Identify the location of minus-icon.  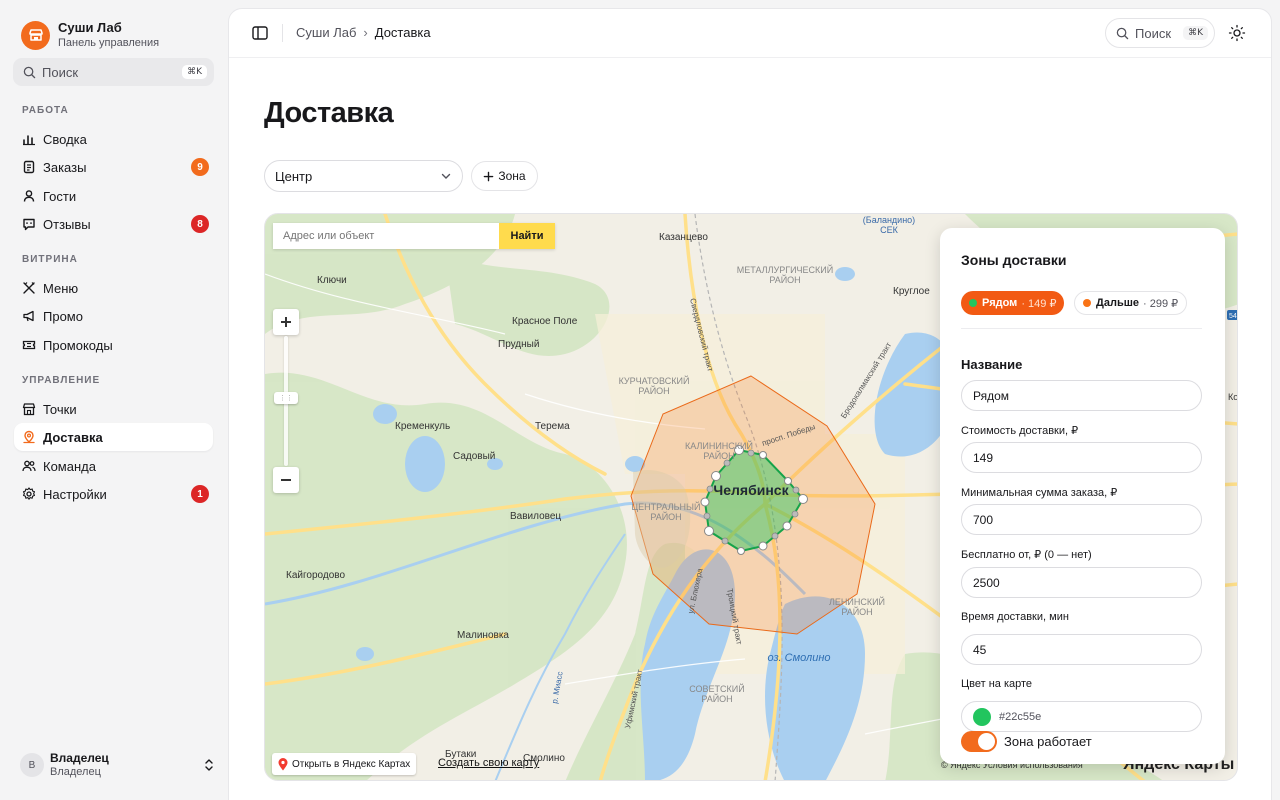
(286, 480).